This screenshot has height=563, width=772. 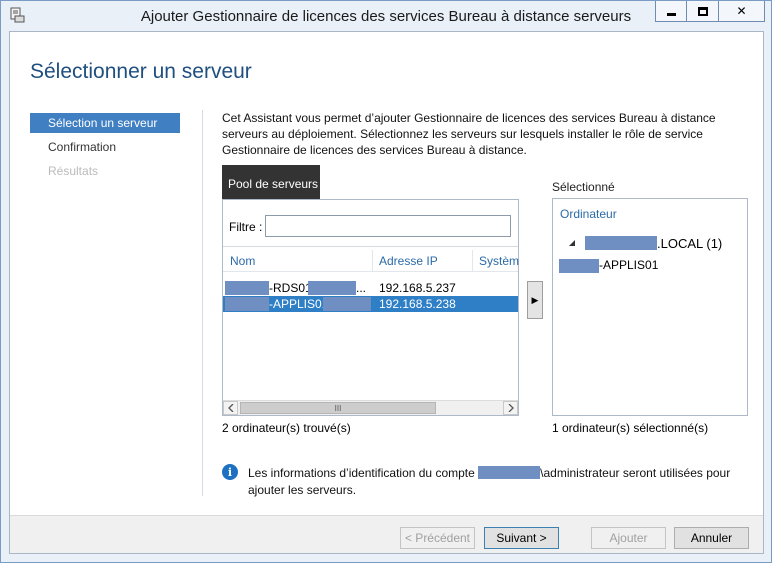 I want to click on close-icon: ✕, so click(x=741, y=11).